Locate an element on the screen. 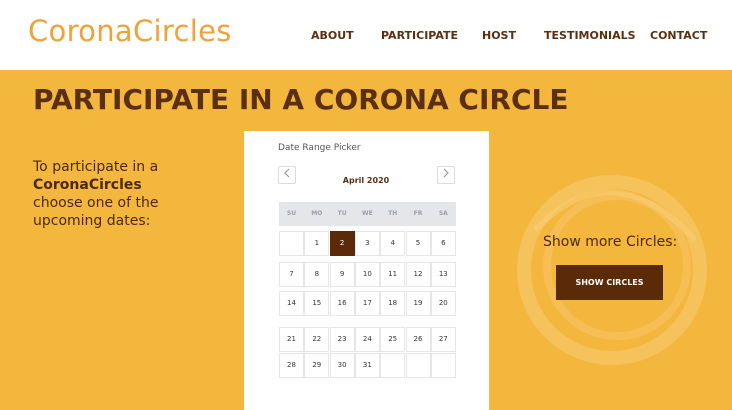  calendar-day: 4 is located at coordinates (393, 243).